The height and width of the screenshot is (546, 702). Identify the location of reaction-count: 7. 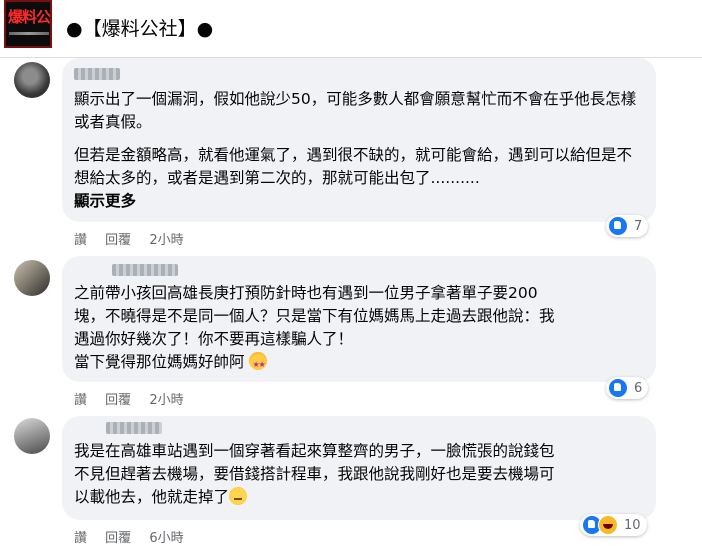
(638, 226).